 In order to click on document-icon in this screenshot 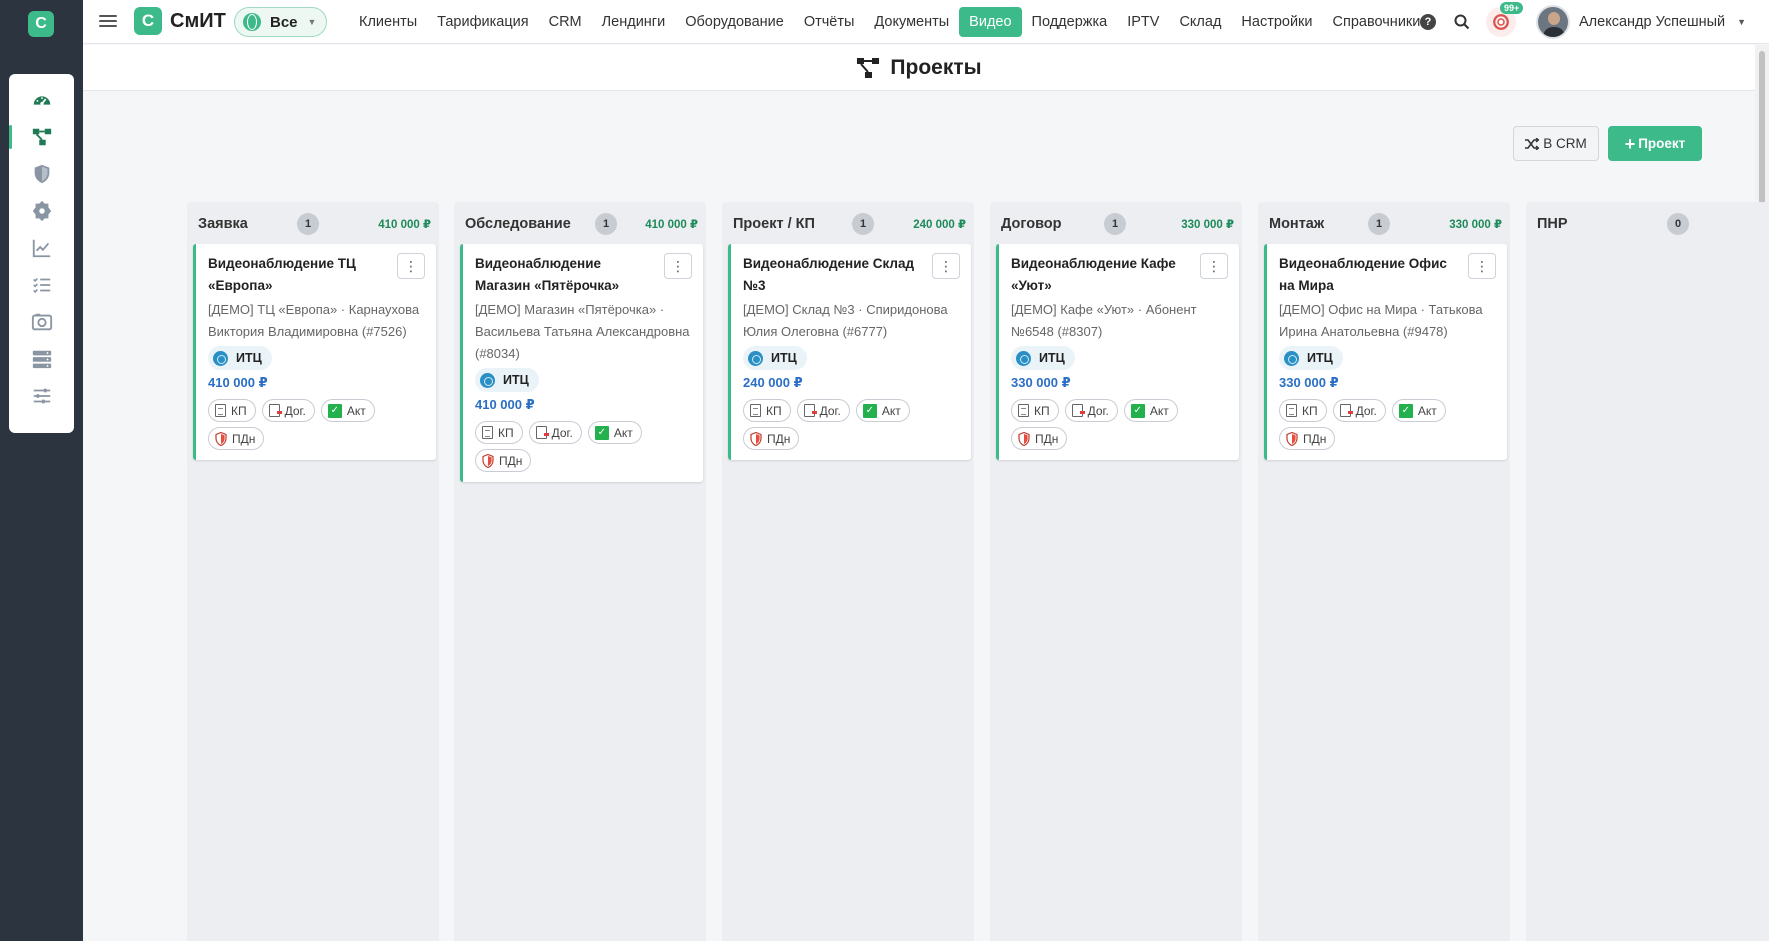, I will do `click(220, 410)`.